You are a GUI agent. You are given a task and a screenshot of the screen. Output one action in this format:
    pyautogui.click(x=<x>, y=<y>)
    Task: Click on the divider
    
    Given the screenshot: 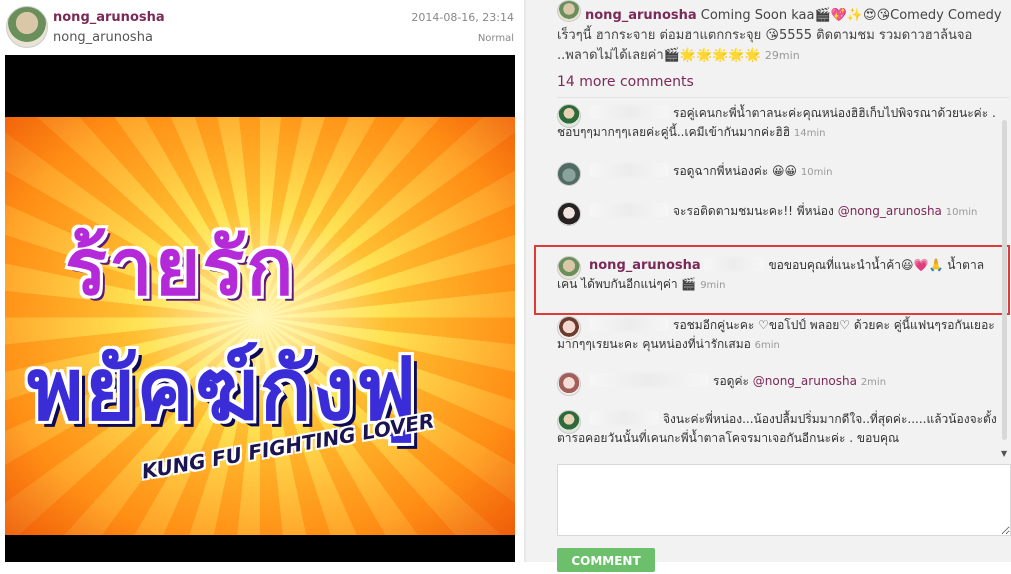 What is the action you would take?
    pyautogui.click(x=783, y=97)
    